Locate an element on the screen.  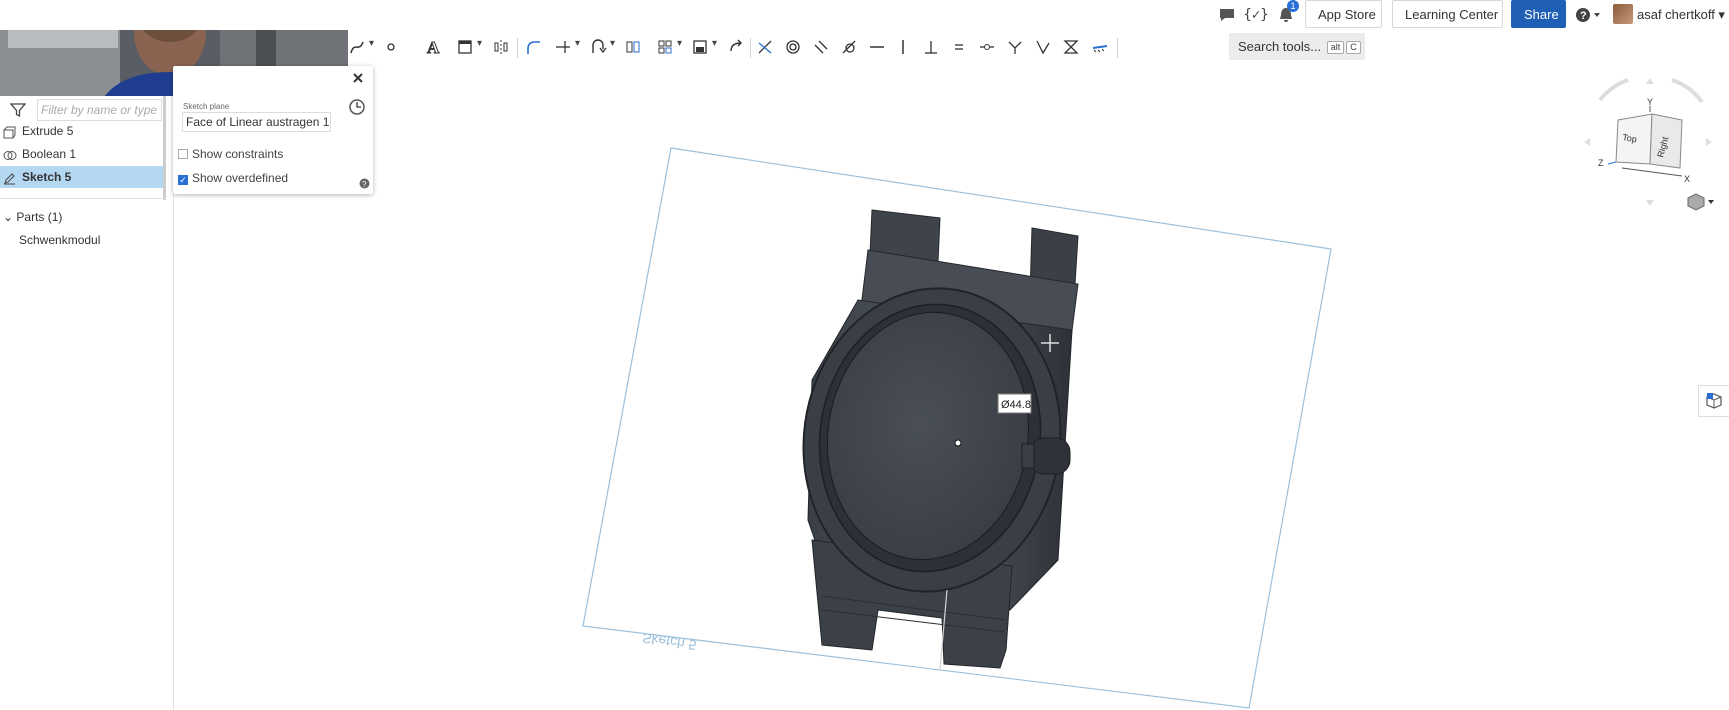
fix-icon is located at coordinates (1100, 47).